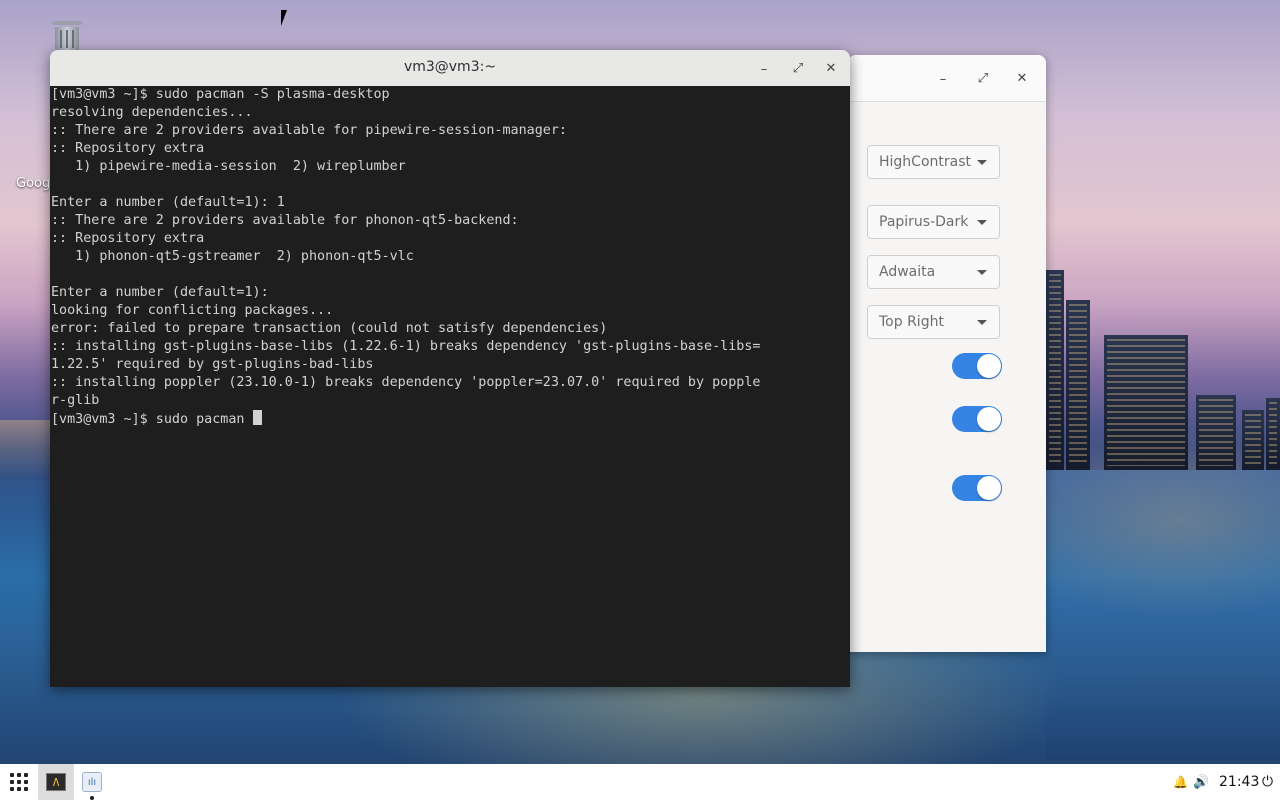 The image size is (1280, 800). I want to click on volume-icon: 🔊, so click(1201, 782).